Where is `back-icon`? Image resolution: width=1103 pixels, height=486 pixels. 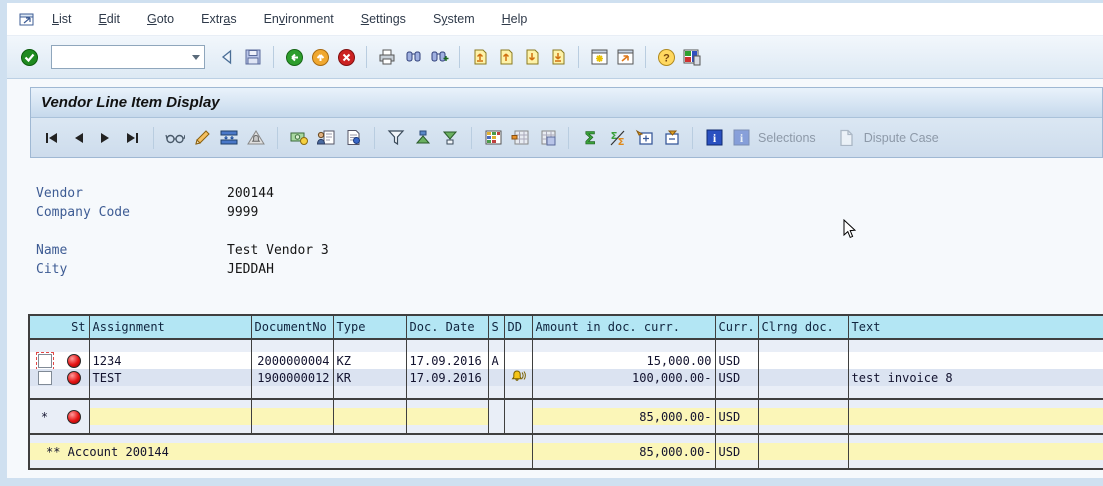 back-icon is located at coordinates (227, 57).